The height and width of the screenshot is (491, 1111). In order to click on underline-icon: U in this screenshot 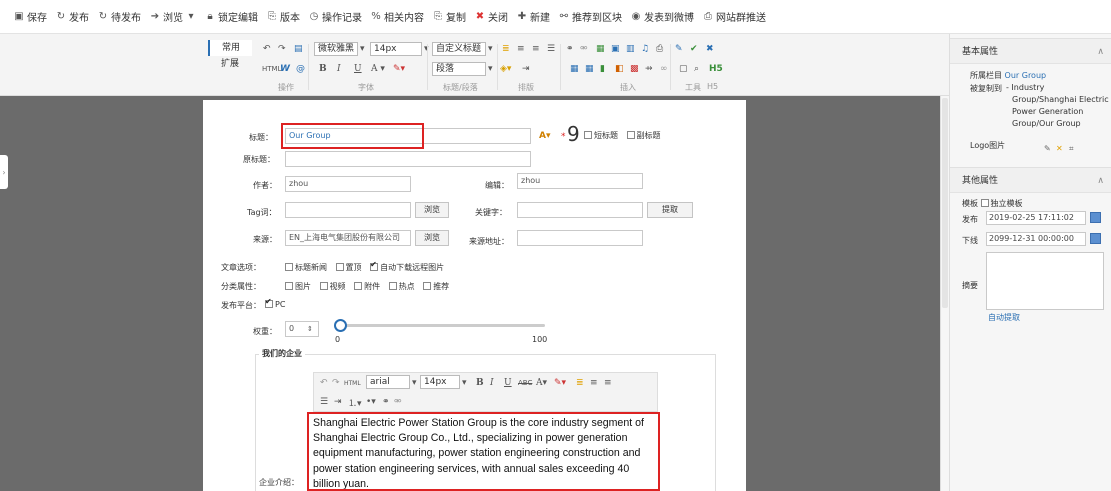, I will do `click(358, 69)`.